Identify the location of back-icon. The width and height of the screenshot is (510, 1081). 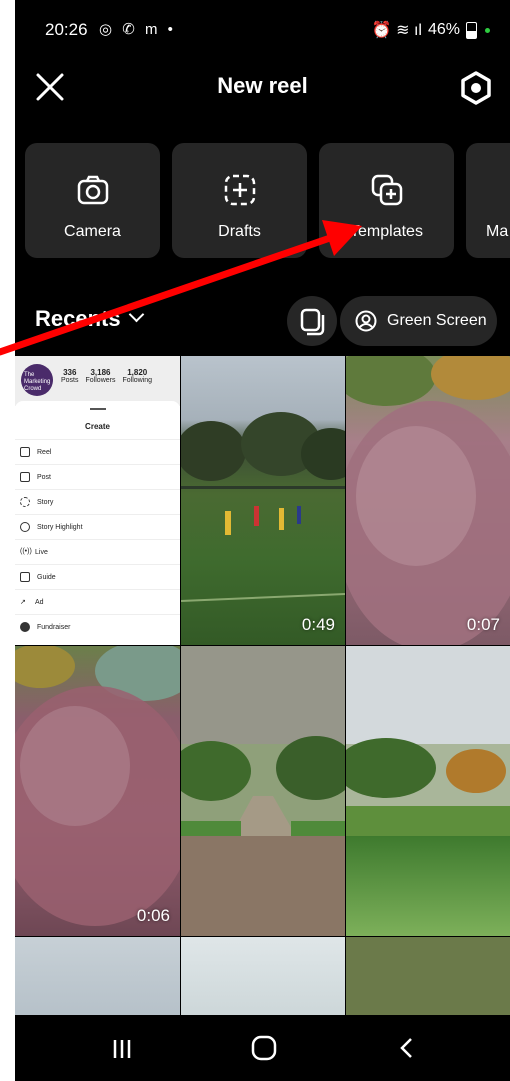
(407, 1048).